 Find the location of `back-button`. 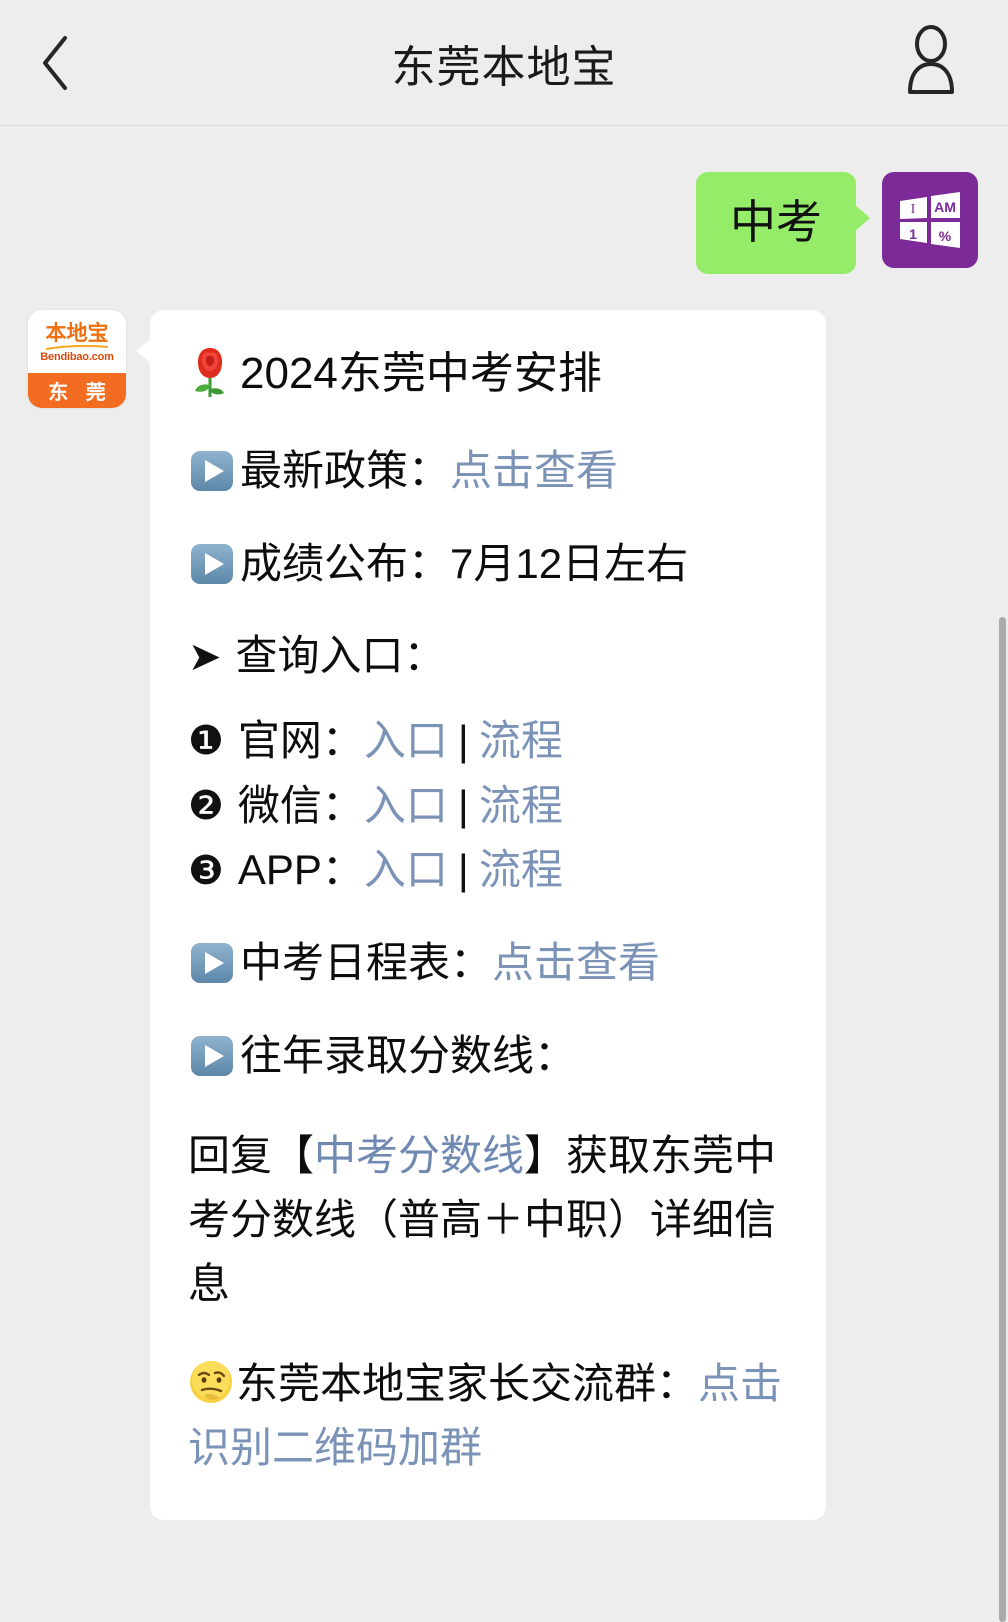

back-button is located at coordinates (55, 63).